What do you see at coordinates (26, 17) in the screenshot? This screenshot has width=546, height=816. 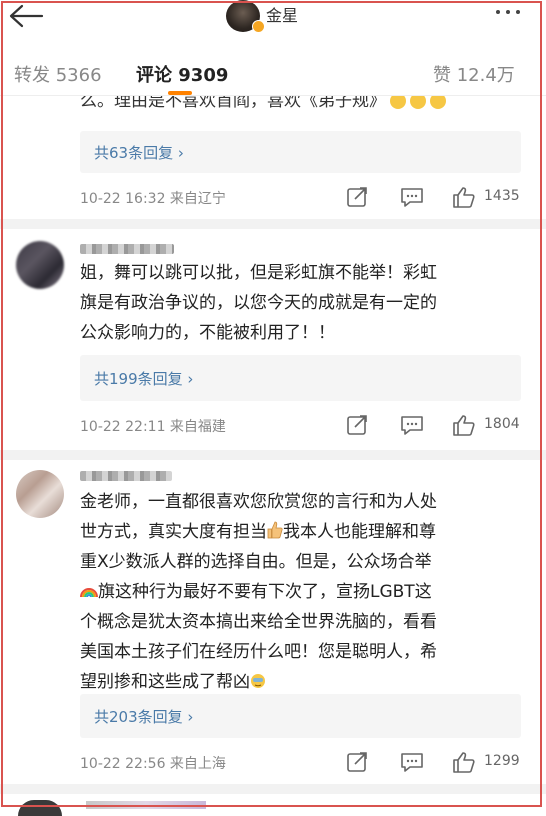 I see `back-arrow-icon` at bounding box center [26, 17].